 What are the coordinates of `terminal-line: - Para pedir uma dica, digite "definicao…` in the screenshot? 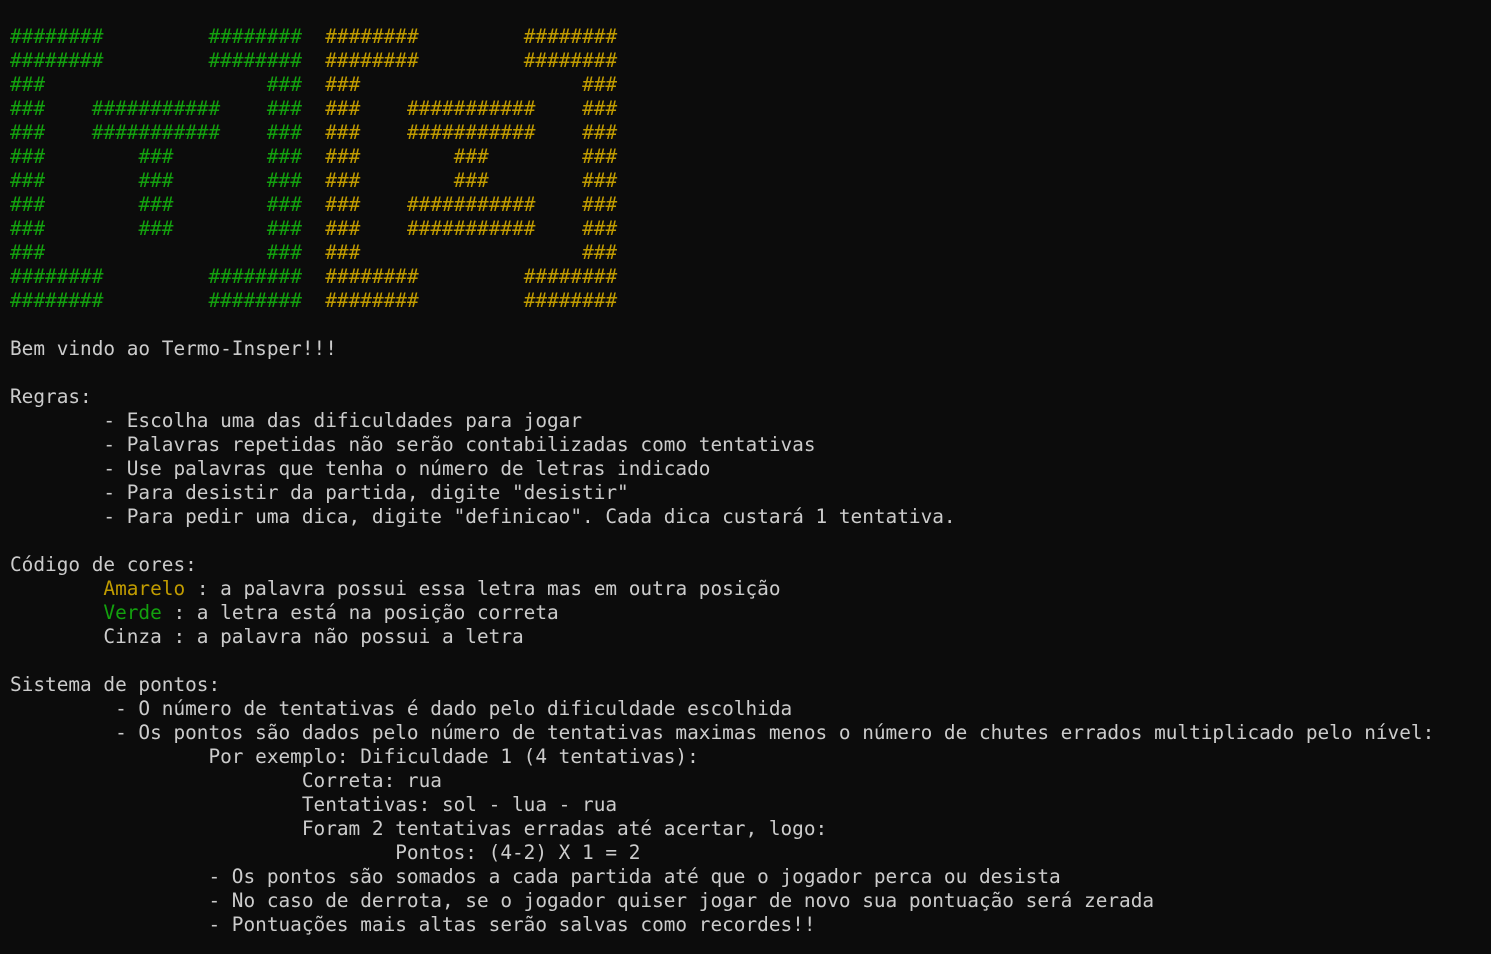 It's located at (747, 517).